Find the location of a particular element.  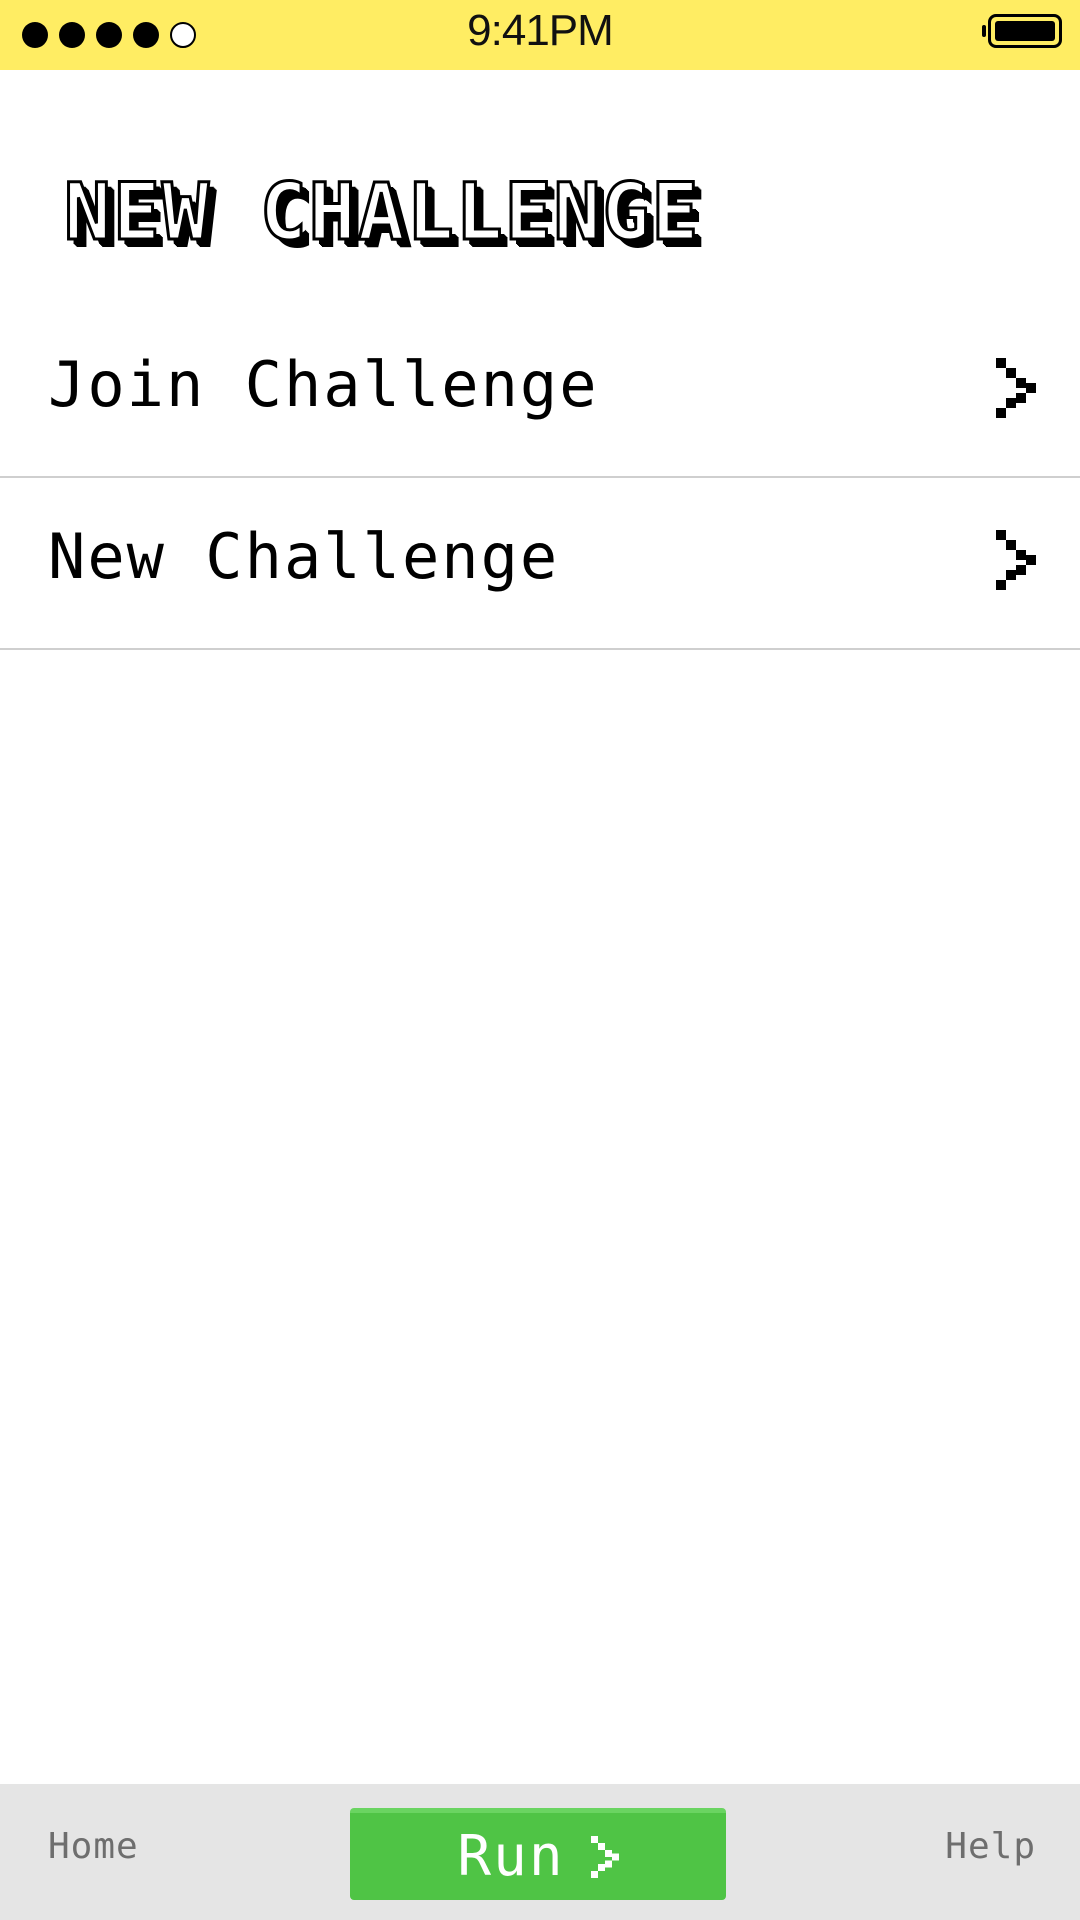

bottom-nav-bar: Home Run Help is located at coordinates (540, 1852).